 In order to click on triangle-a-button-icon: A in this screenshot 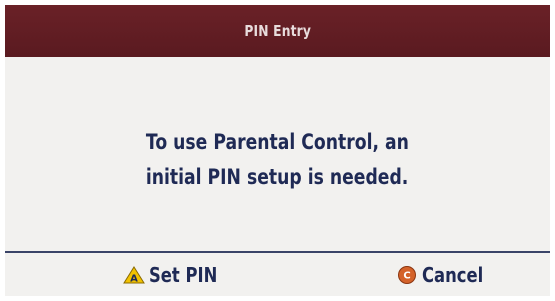, I will do `click(134, 275)`.